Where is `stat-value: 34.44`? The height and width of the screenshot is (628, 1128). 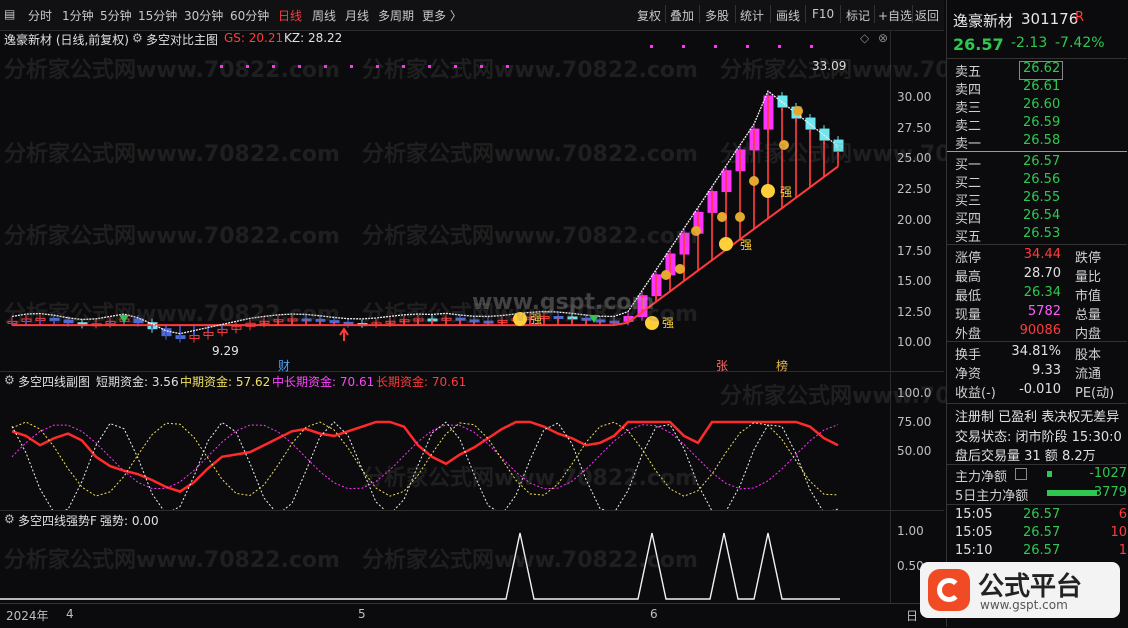 stat-value: 34.44 is located at coordinates (1042, 254).